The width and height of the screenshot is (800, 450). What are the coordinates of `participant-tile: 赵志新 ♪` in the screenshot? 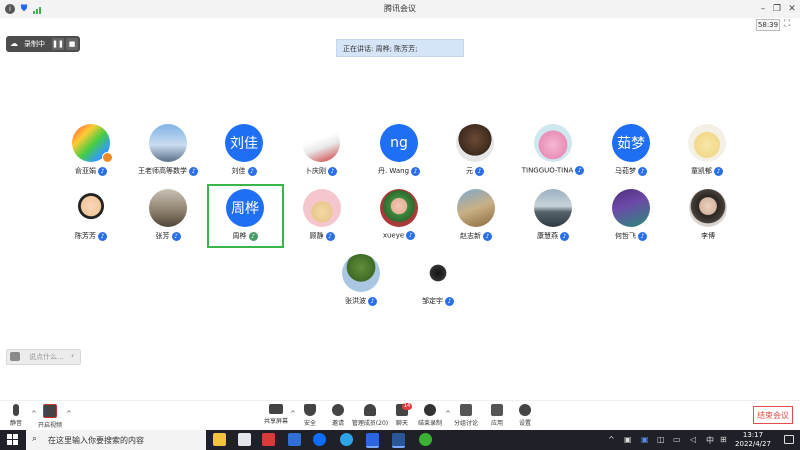 It's located at (476, 217).